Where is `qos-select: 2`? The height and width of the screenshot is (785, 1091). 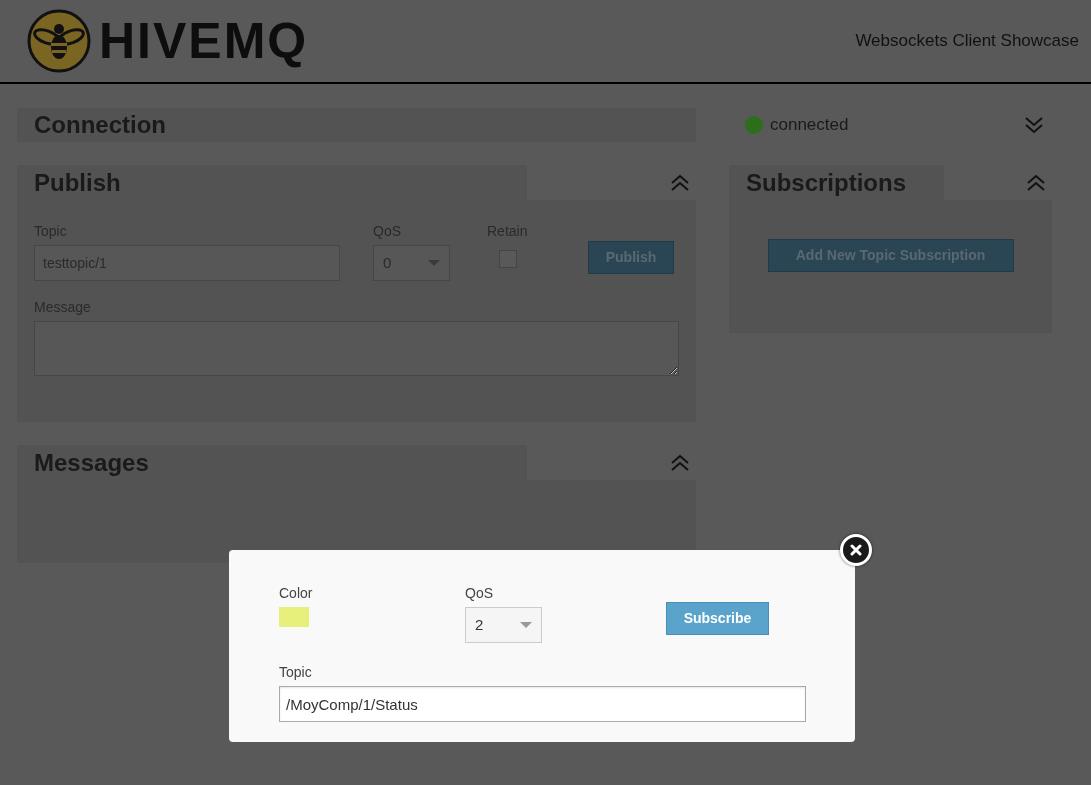
qos-select: 2 is located at coordinates (503, 625).